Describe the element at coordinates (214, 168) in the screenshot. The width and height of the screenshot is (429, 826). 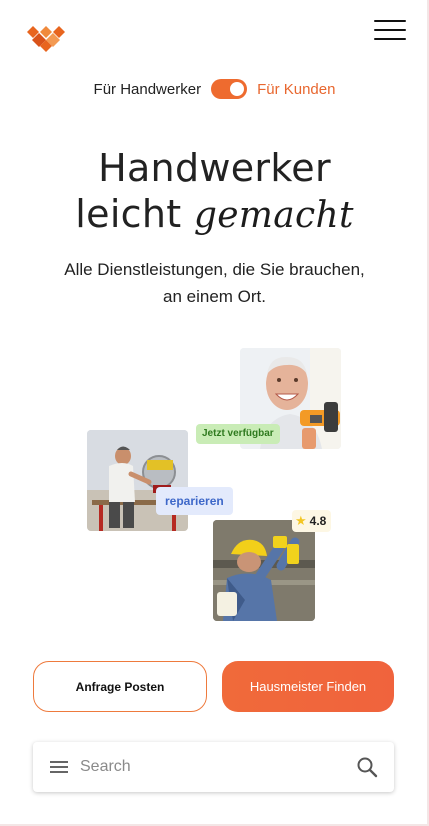
I see `hero-title-line1: Handwerker` at that location.